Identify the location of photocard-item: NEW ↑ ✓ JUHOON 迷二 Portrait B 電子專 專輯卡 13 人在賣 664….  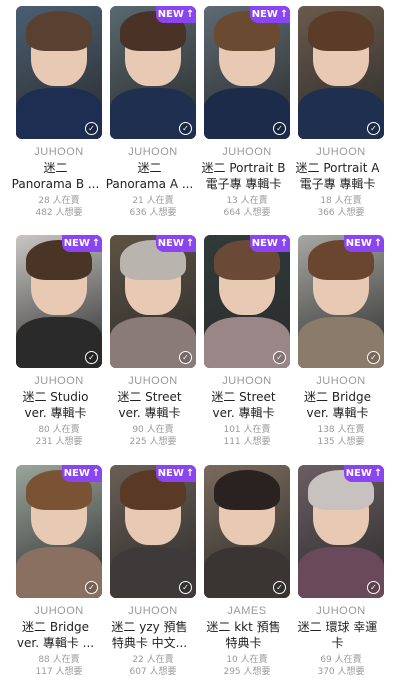
(246, 112).